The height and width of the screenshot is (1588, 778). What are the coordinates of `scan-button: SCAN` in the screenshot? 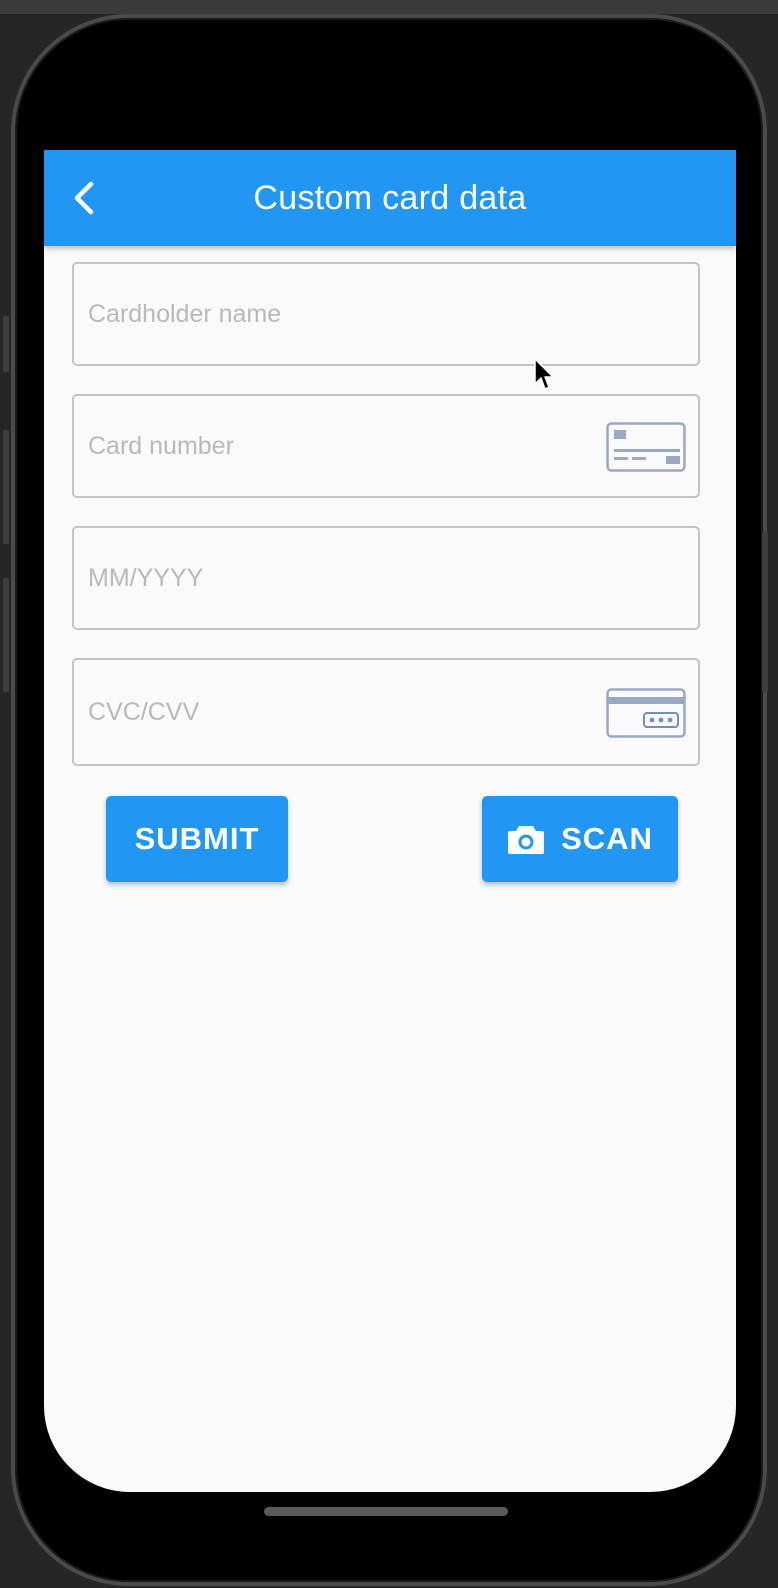 It's located at (580, 839).